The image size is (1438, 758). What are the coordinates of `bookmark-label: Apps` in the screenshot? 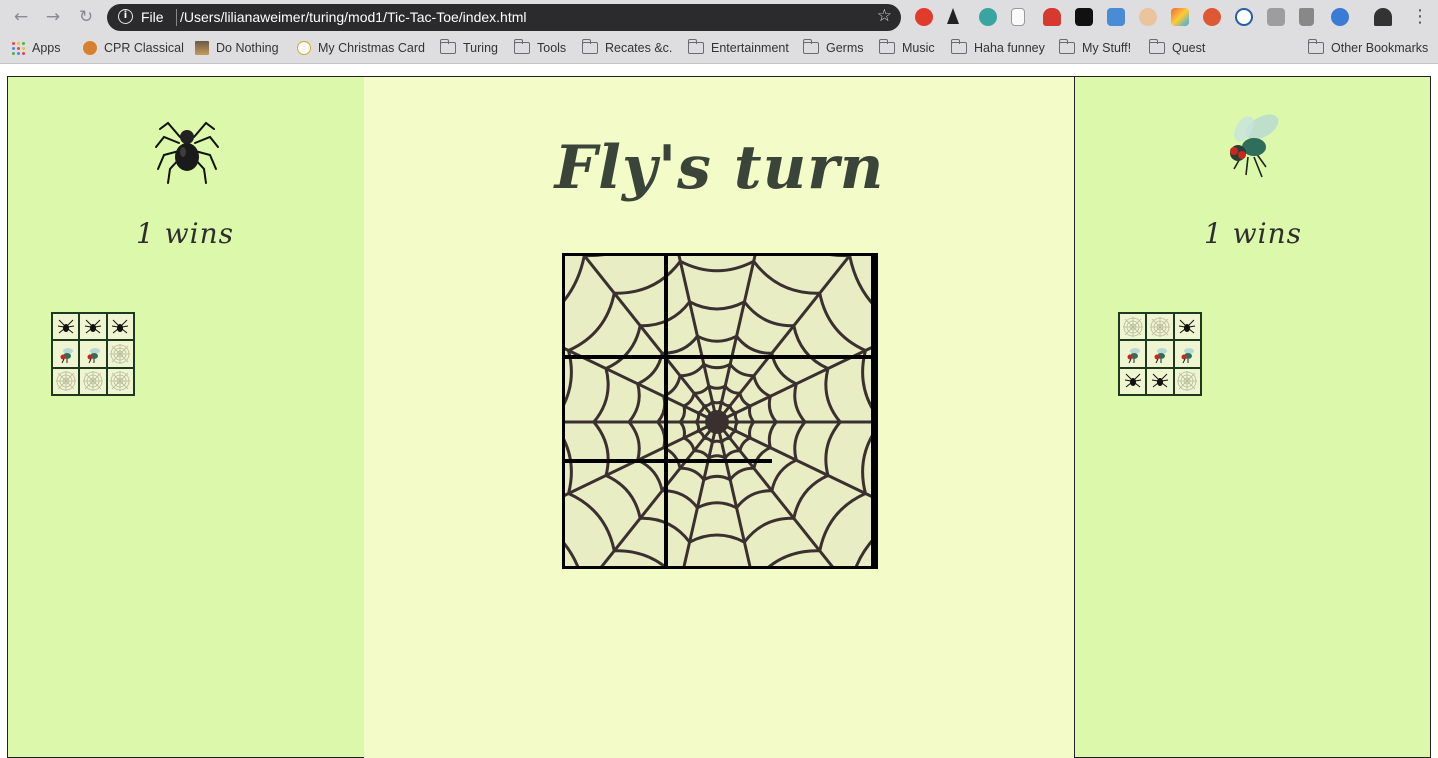 It's located at (46, 48).